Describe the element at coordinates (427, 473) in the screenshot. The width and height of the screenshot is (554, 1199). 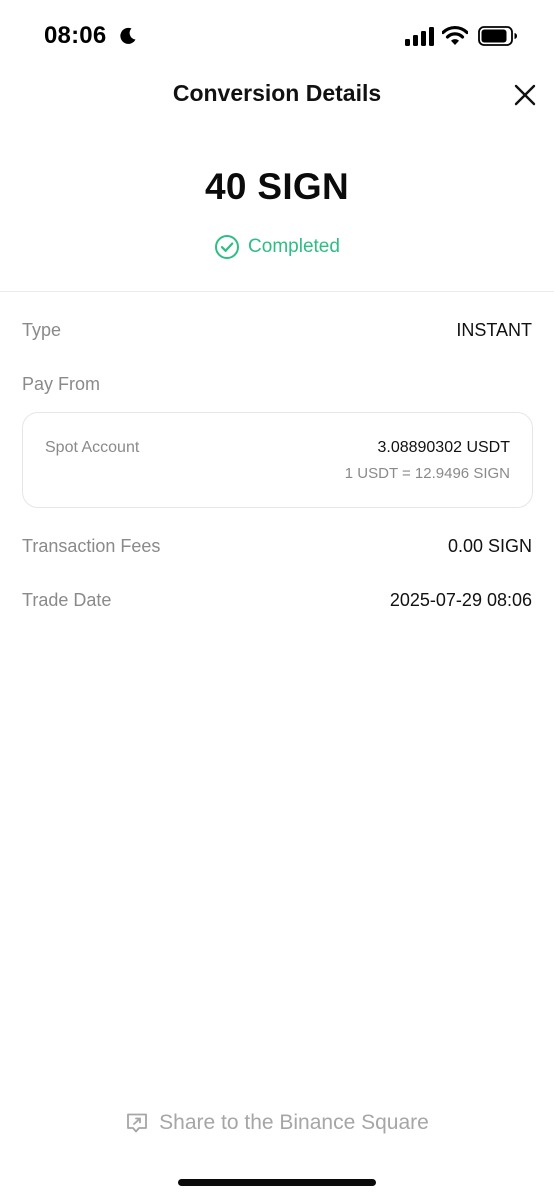
I see `exchange-rate: 1 USDT = 12.9496 SIGN` at that location.